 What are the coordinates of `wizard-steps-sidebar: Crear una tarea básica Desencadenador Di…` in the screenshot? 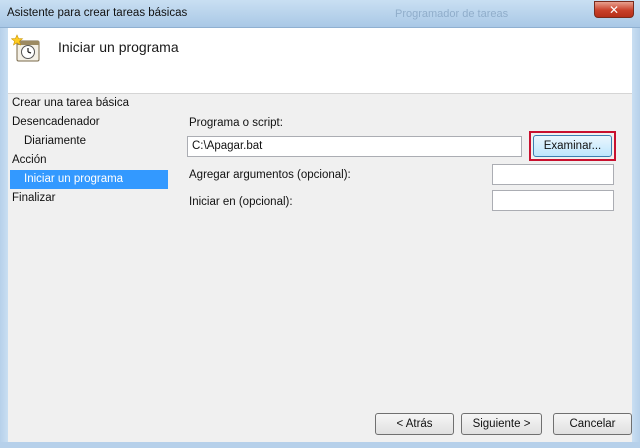 It's located at (88, 151).